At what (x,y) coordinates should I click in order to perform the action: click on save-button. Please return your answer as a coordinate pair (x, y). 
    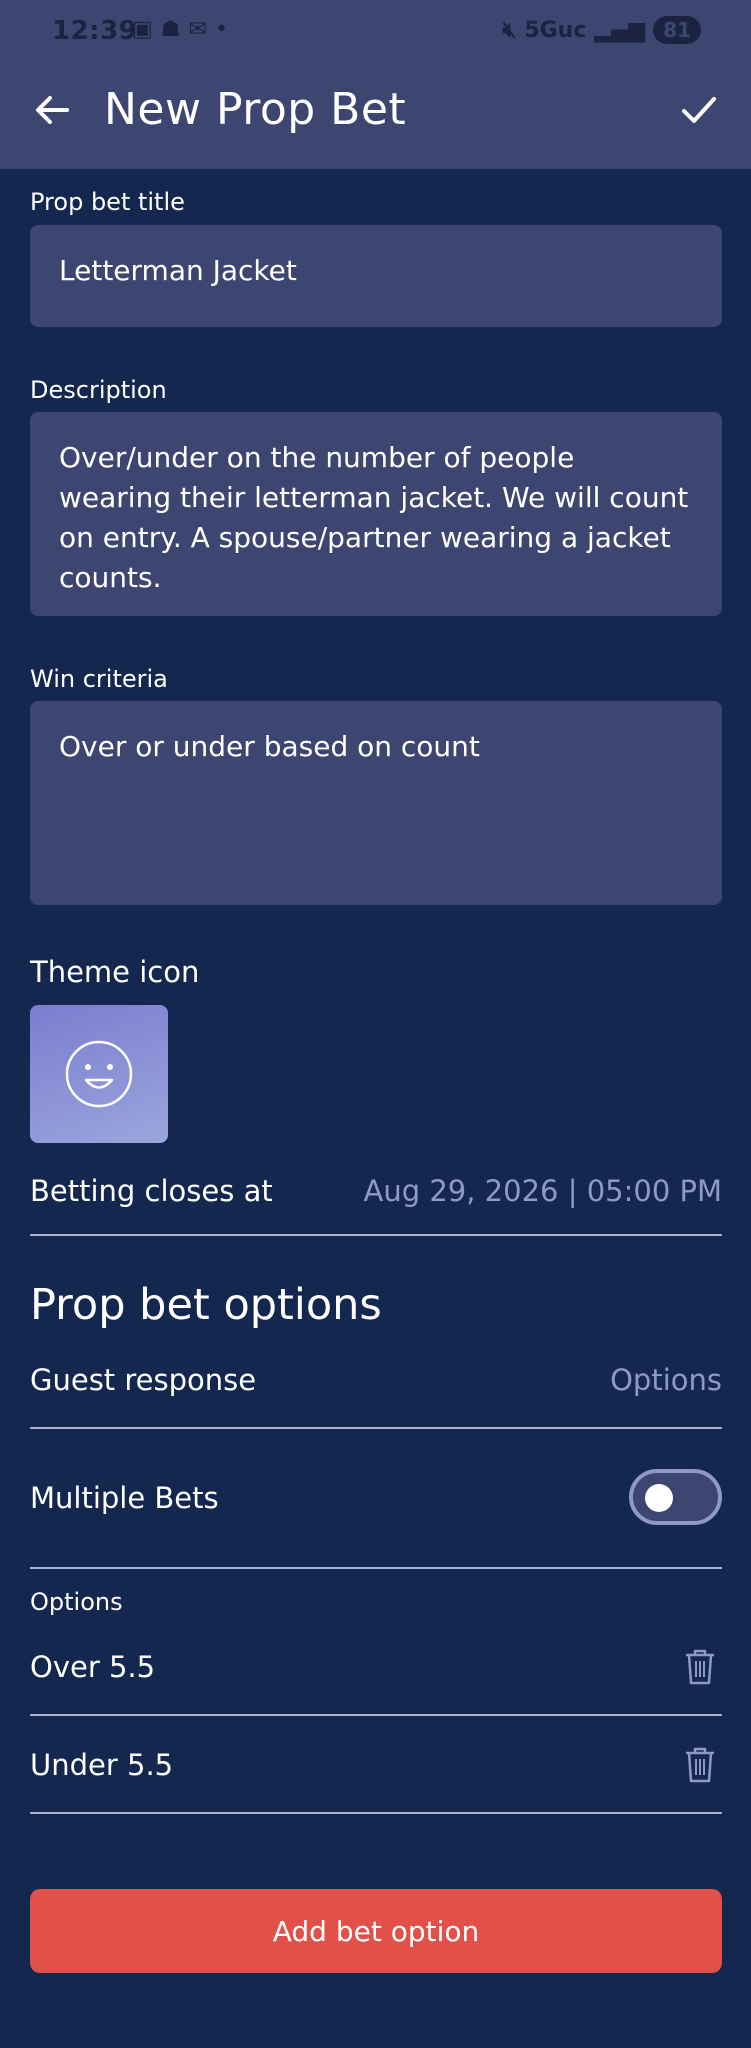
    Looking at the image, I should click on (699, 110).